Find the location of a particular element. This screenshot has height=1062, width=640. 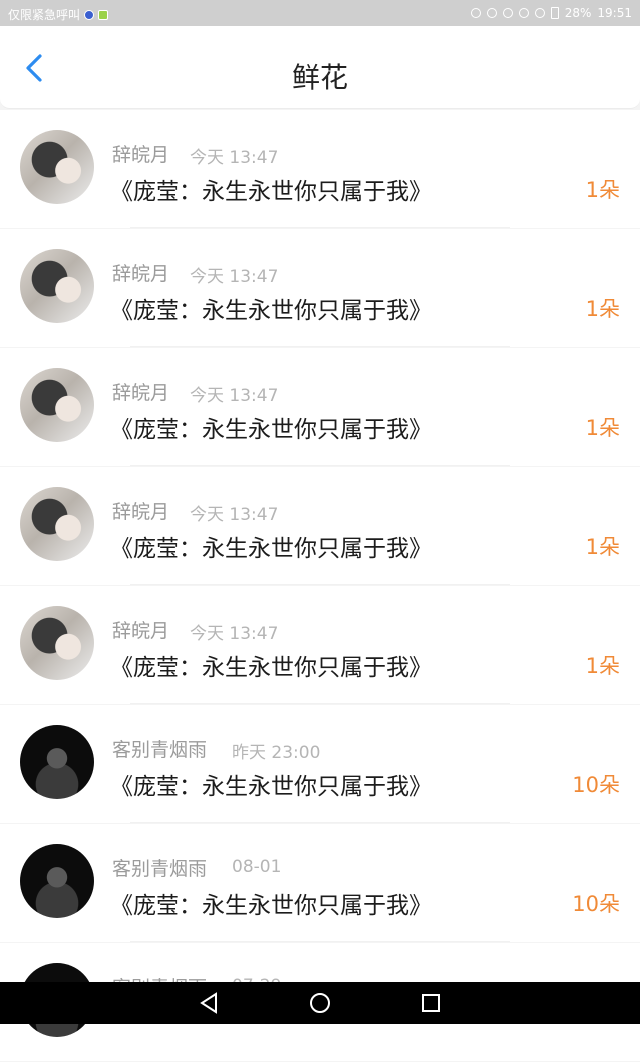

recents-square-icon is located at coordinates (431, 1003).